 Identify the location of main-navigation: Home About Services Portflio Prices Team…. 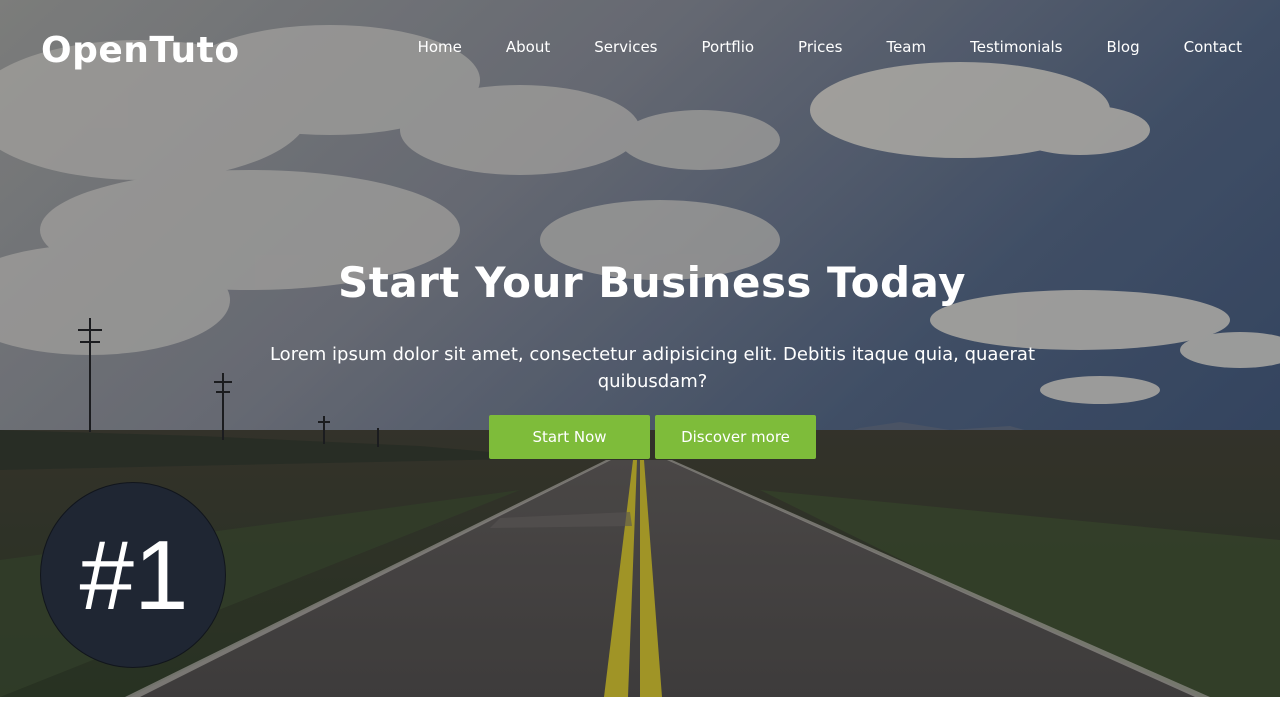
(830, 47).